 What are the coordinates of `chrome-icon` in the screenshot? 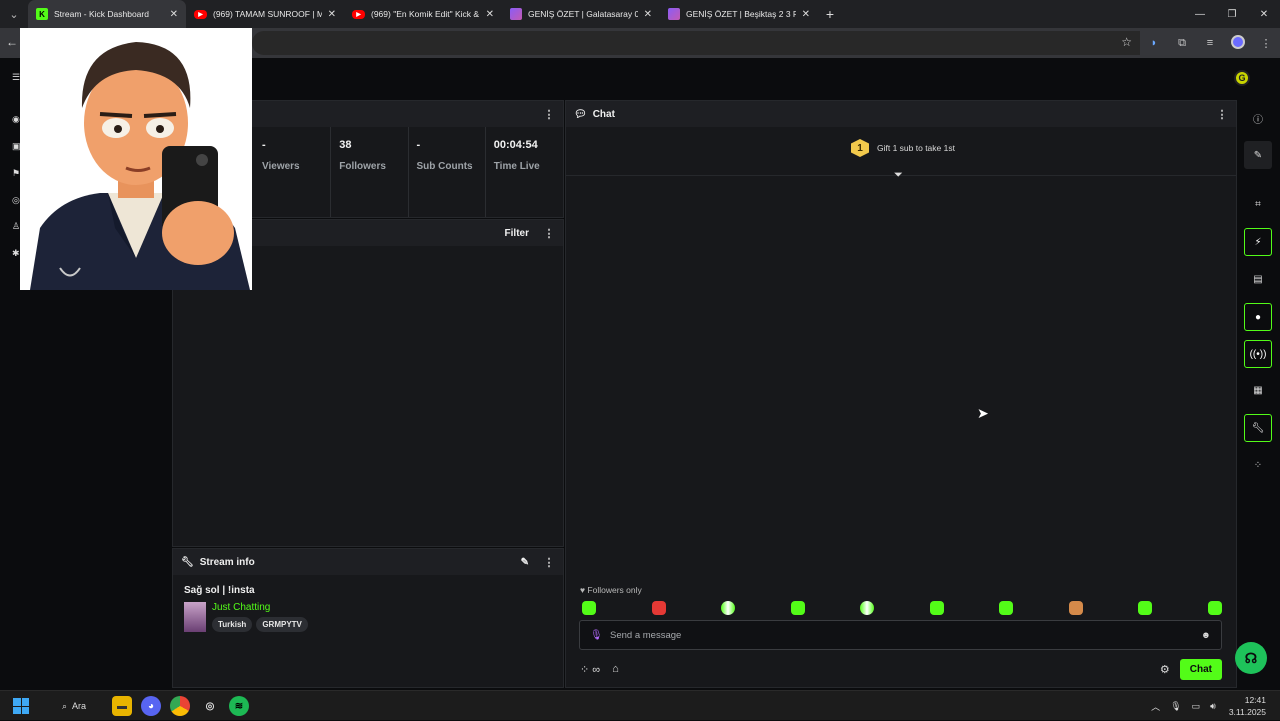 It's located at (180, 706).